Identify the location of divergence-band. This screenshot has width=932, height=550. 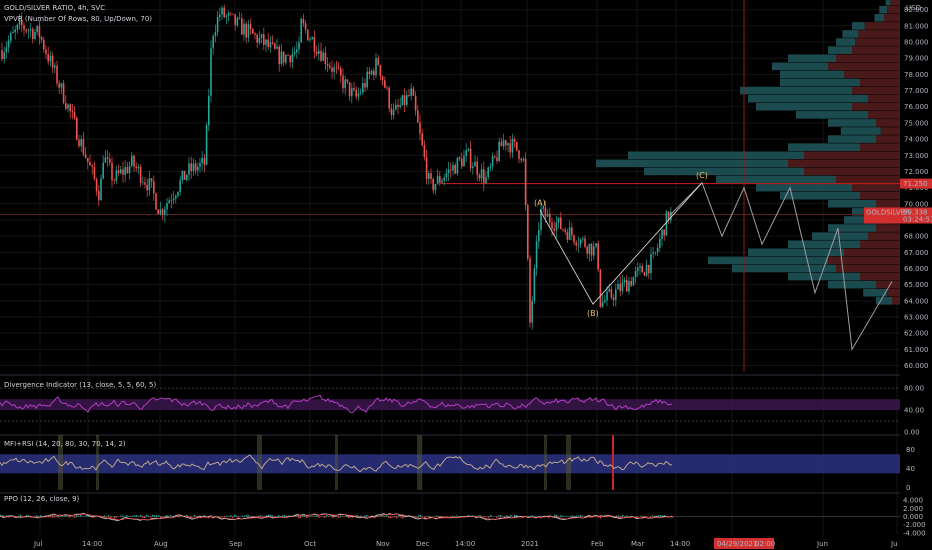
(450, 405).